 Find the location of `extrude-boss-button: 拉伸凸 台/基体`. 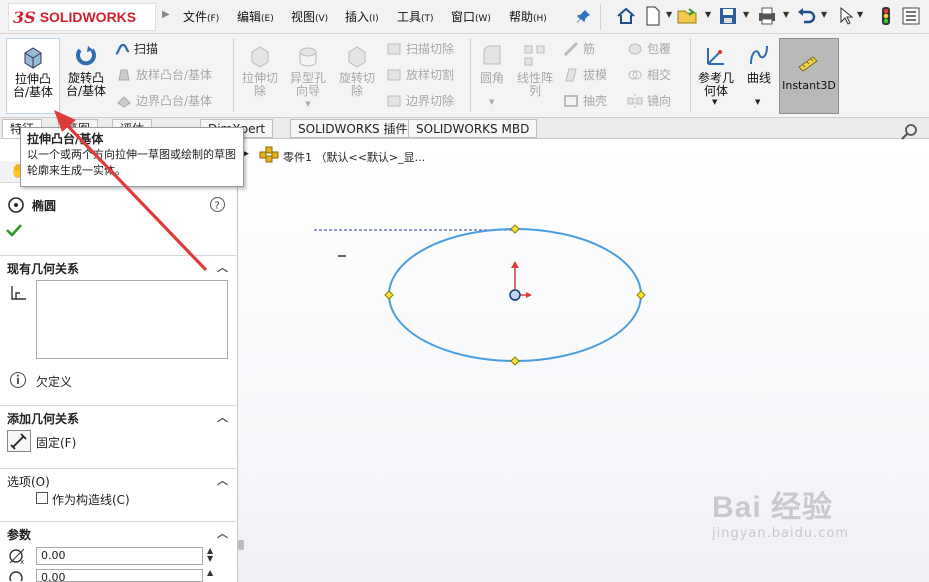

extrude-boss-button: 拉伸凸 台/基体 is located at coordinates (33, 76).